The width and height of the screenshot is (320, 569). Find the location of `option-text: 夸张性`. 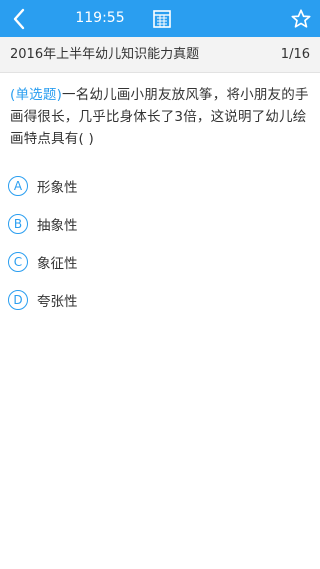

option-text: 夸张性 is located at coordinates (57, 302).